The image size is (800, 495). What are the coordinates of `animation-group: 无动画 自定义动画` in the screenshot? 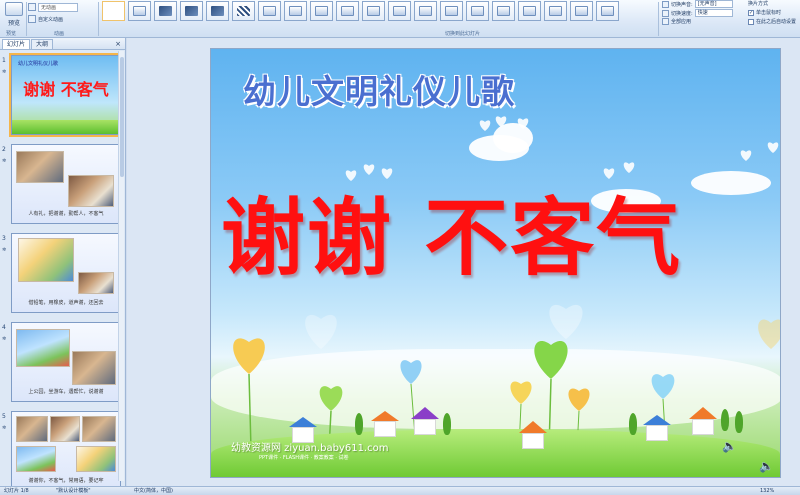 It's located at (62, 15).